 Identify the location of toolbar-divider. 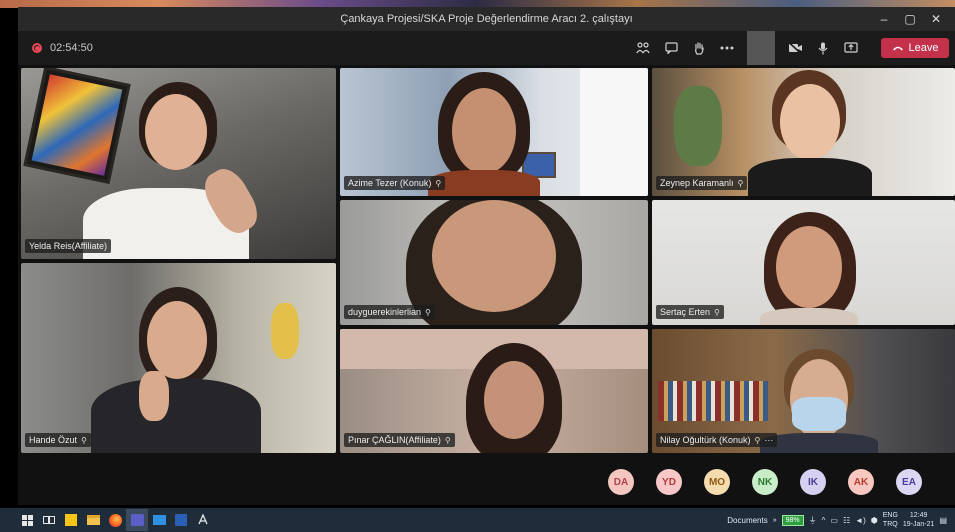
(761, 48).